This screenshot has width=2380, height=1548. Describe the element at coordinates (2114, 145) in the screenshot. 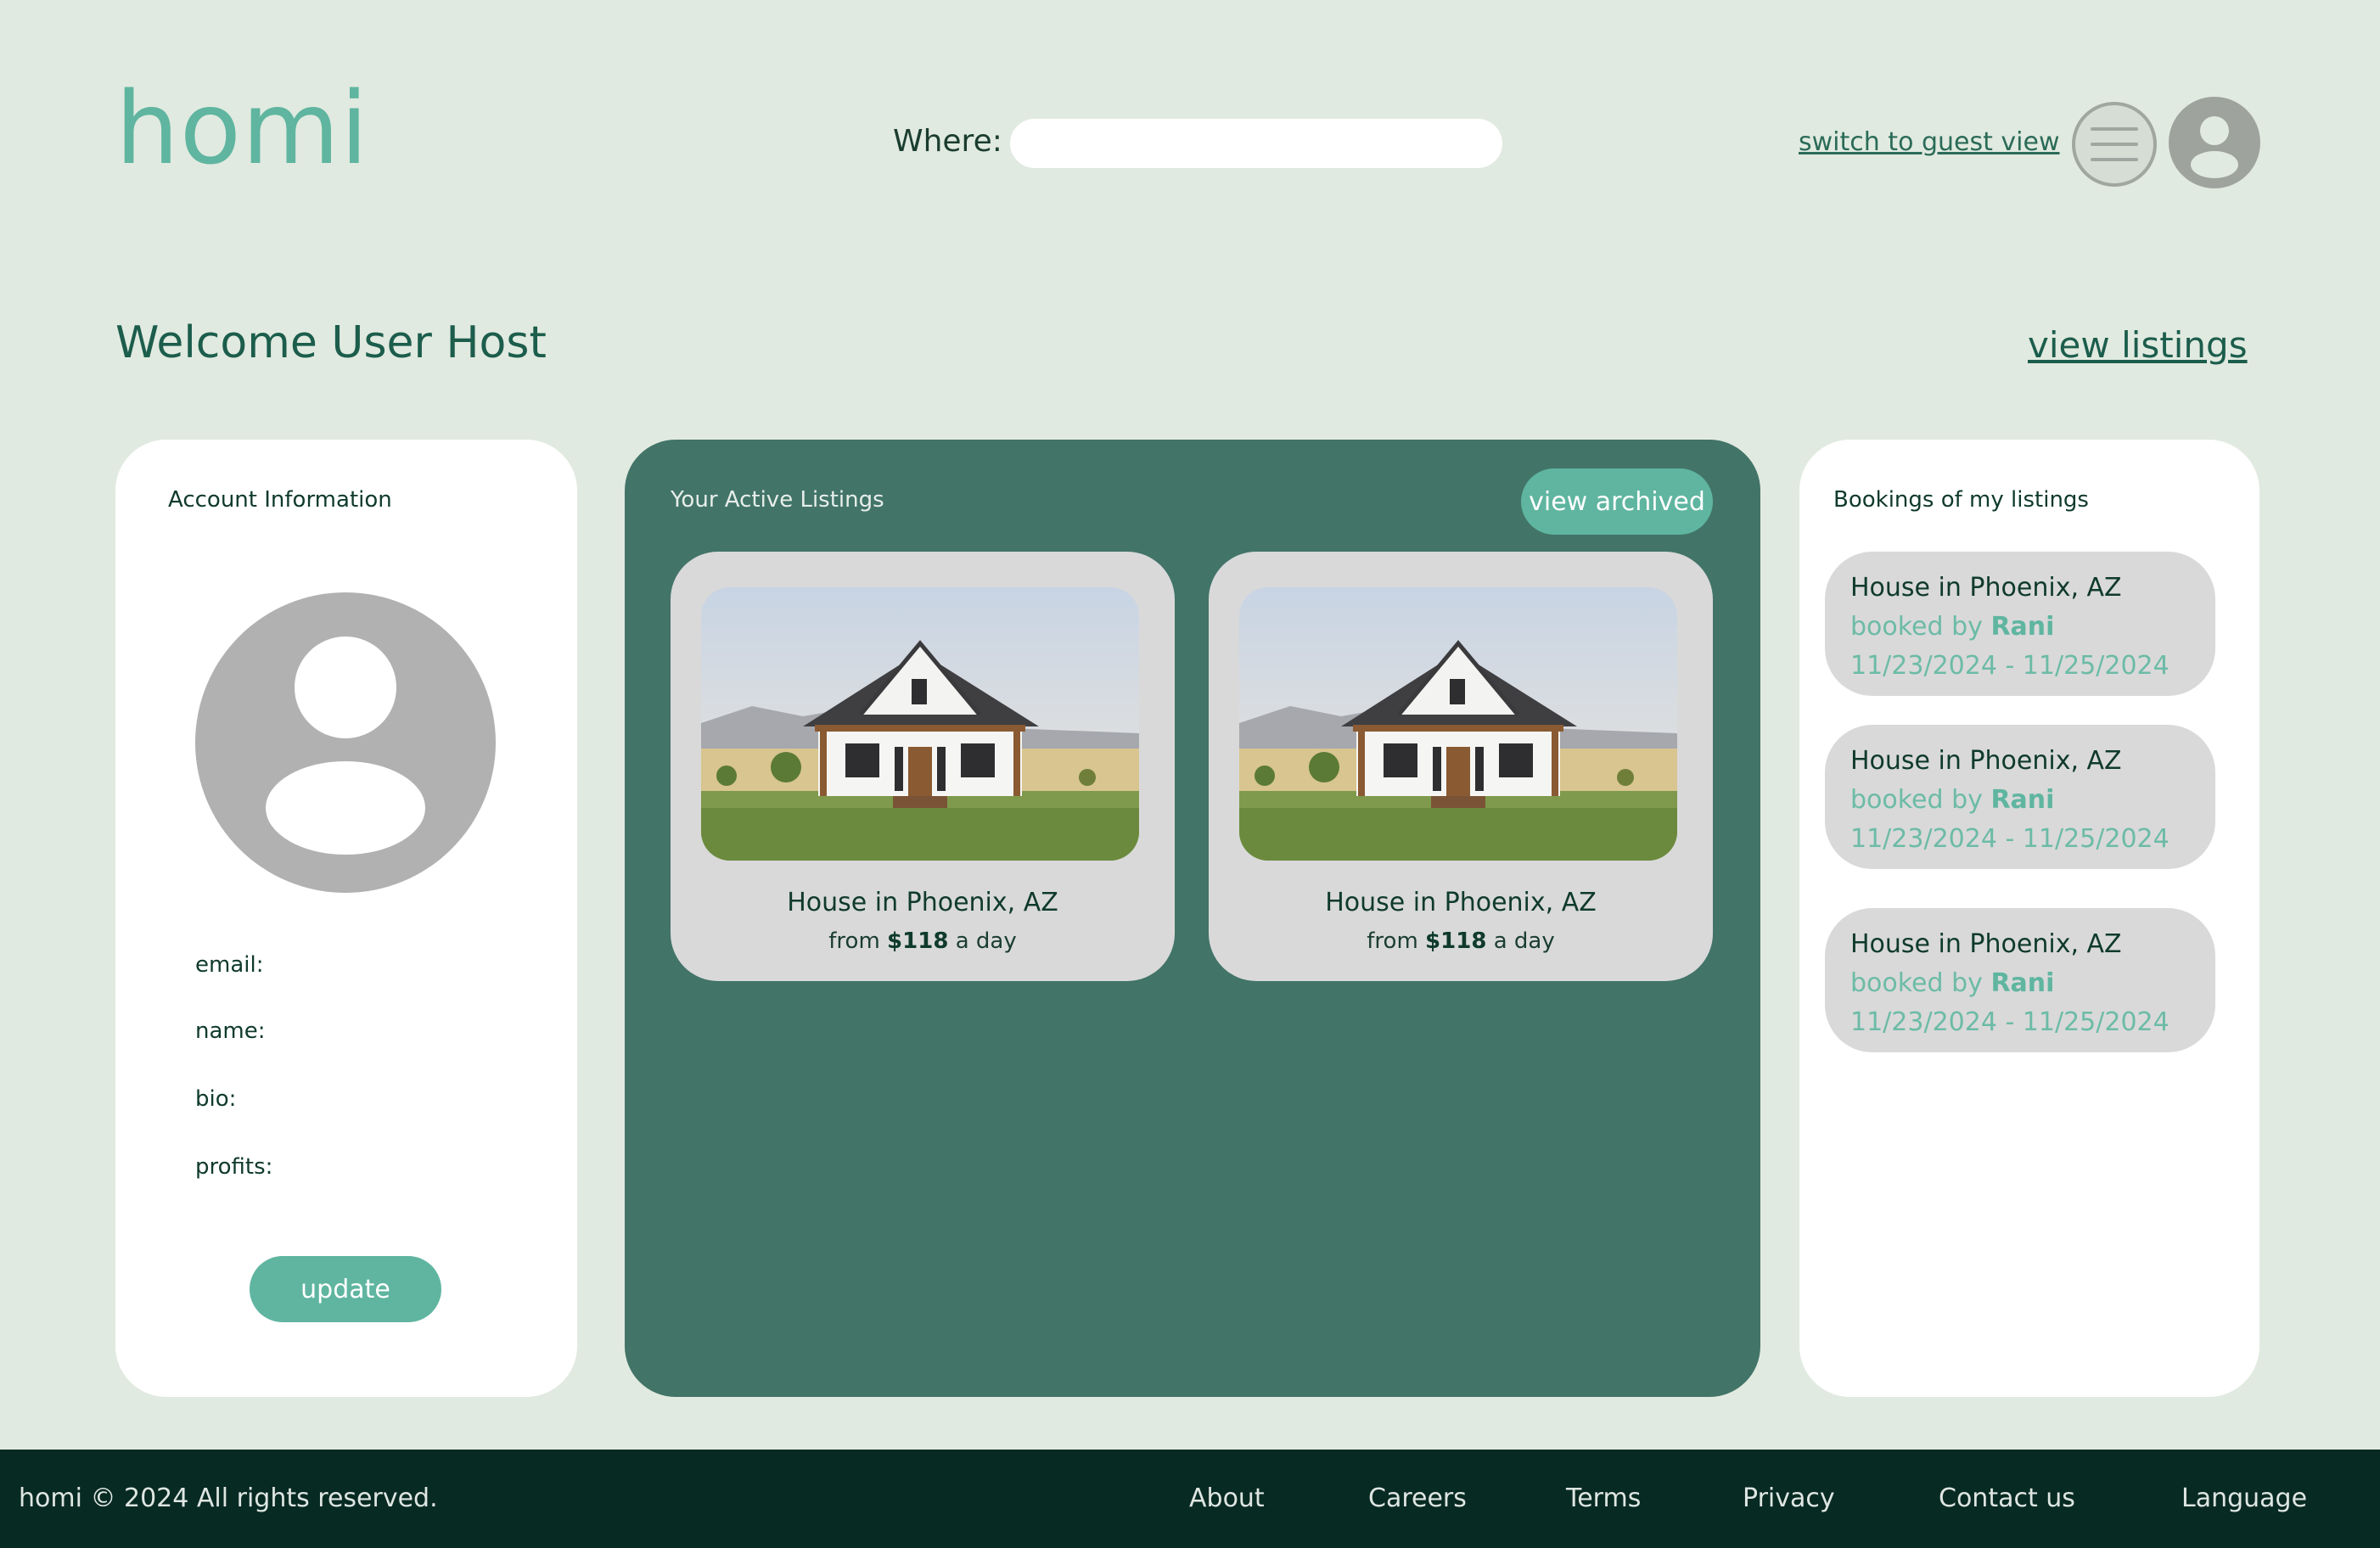

I see `hamburger-menu-icon` at that location.